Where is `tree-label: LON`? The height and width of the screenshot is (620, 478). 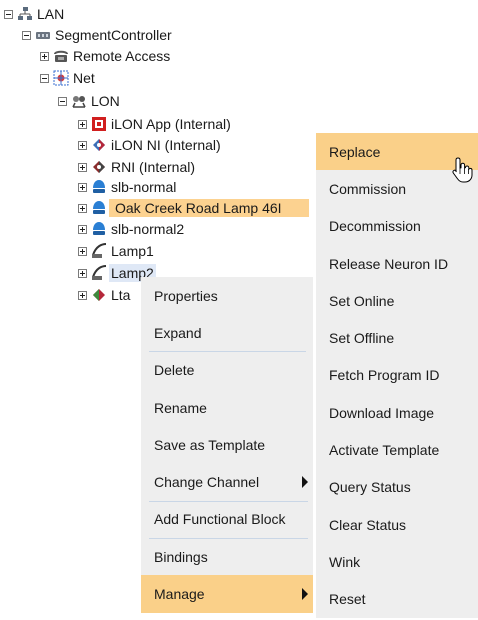
tree-label: LON is located at coordinates (105, 101).